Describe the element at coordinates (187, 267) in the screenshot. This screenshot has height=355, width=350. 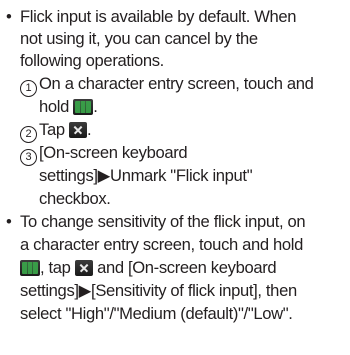
I see `item-2-line-3-b: and [On-screen keyboard` at that location.